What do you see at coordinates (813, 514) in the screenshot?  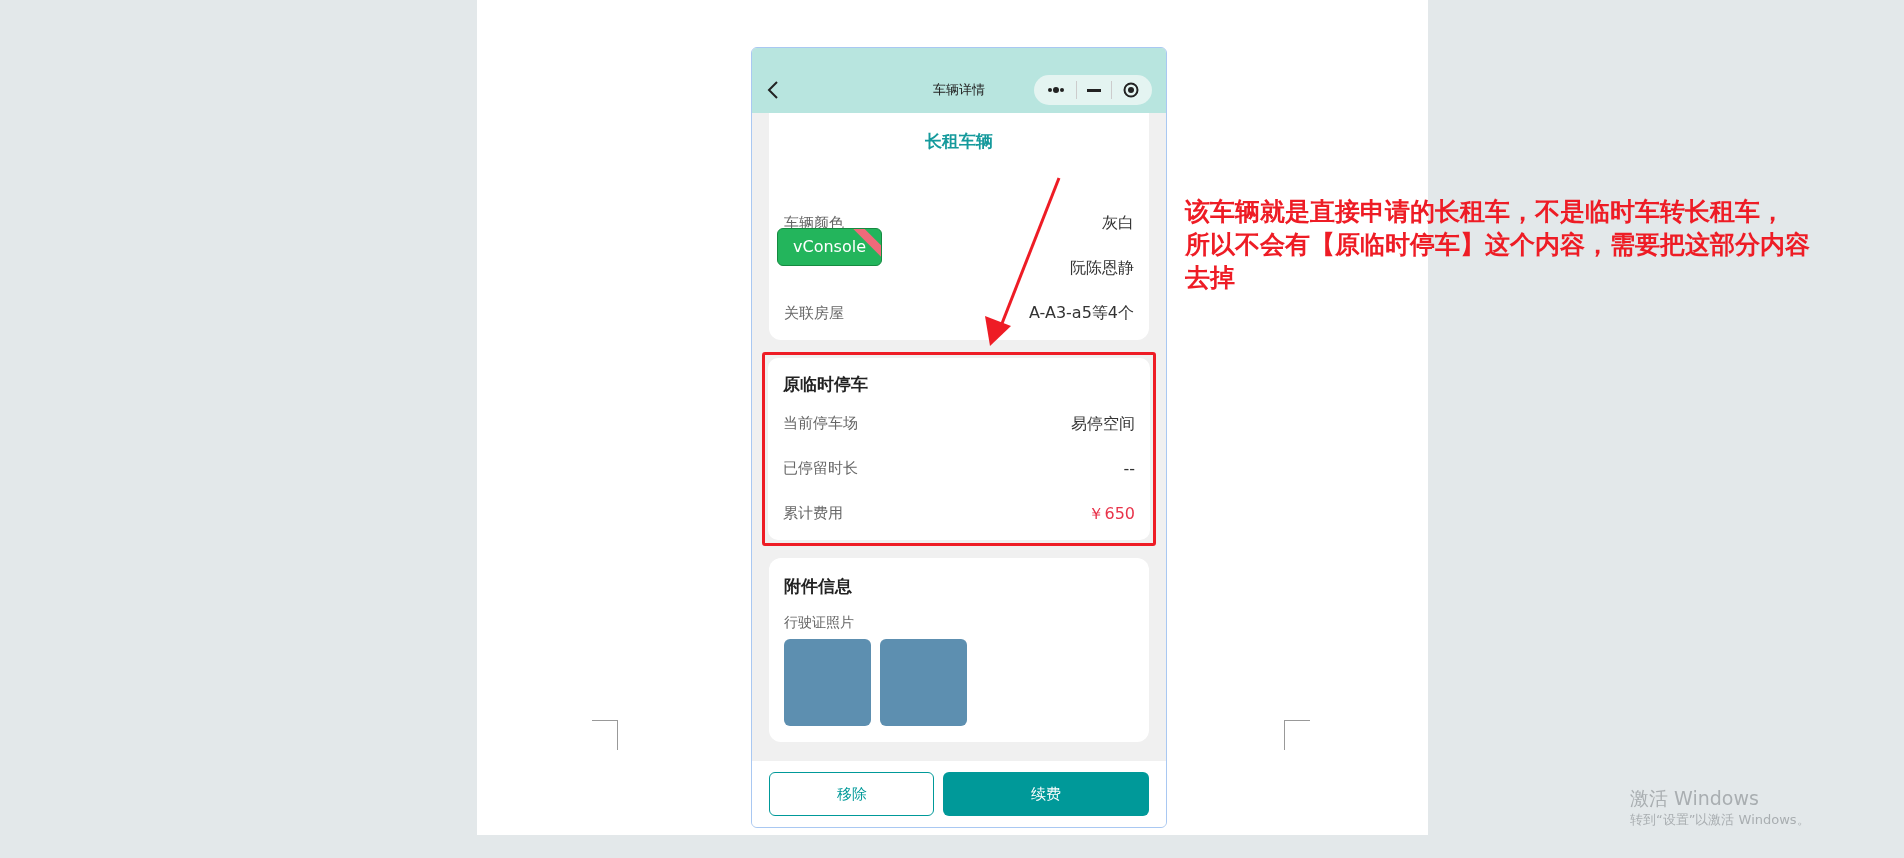 I see `row-label: 累计费用` at bounding box center [813, 514].